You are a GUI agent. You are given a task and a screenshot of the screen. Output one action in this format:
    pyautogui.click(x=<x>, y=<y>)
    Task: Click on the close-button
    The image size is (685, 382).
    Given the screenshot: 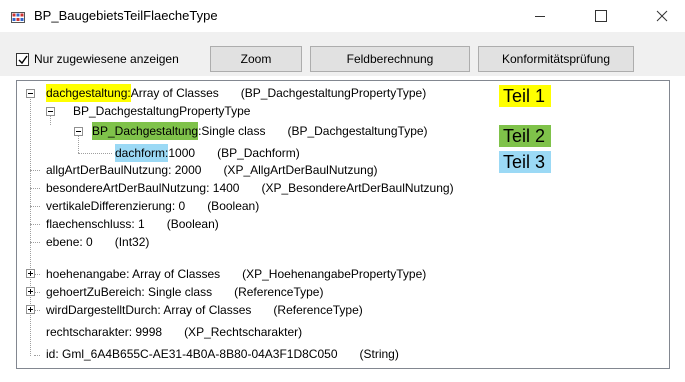 What is the action you would take?
    pyautogui.click(x=662, y=16)
    